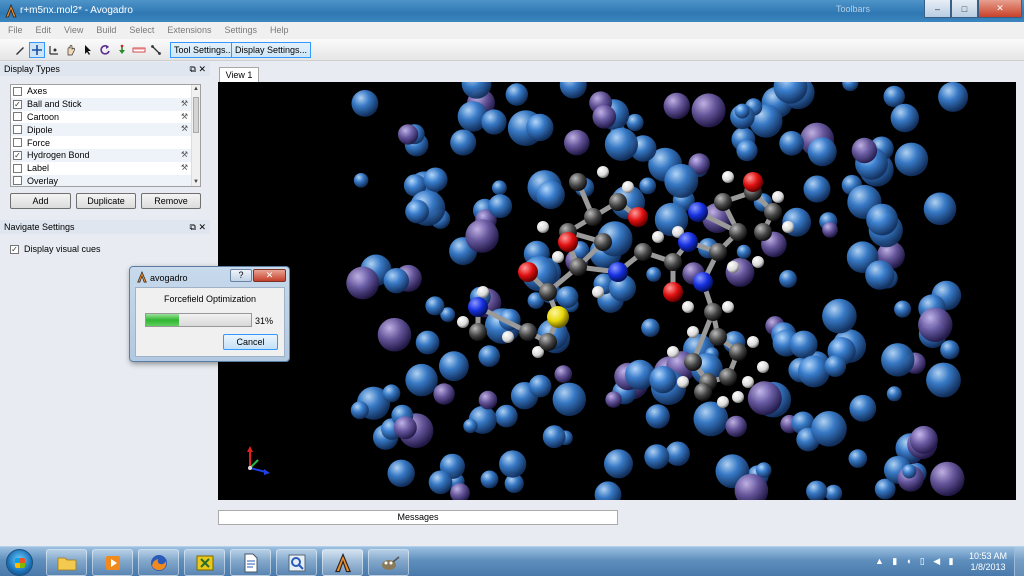 The image size is (1024, 576). Describe the element at coordinates (105, 91) in the screenshot. I see `display-type-axes: Axes` at that location.